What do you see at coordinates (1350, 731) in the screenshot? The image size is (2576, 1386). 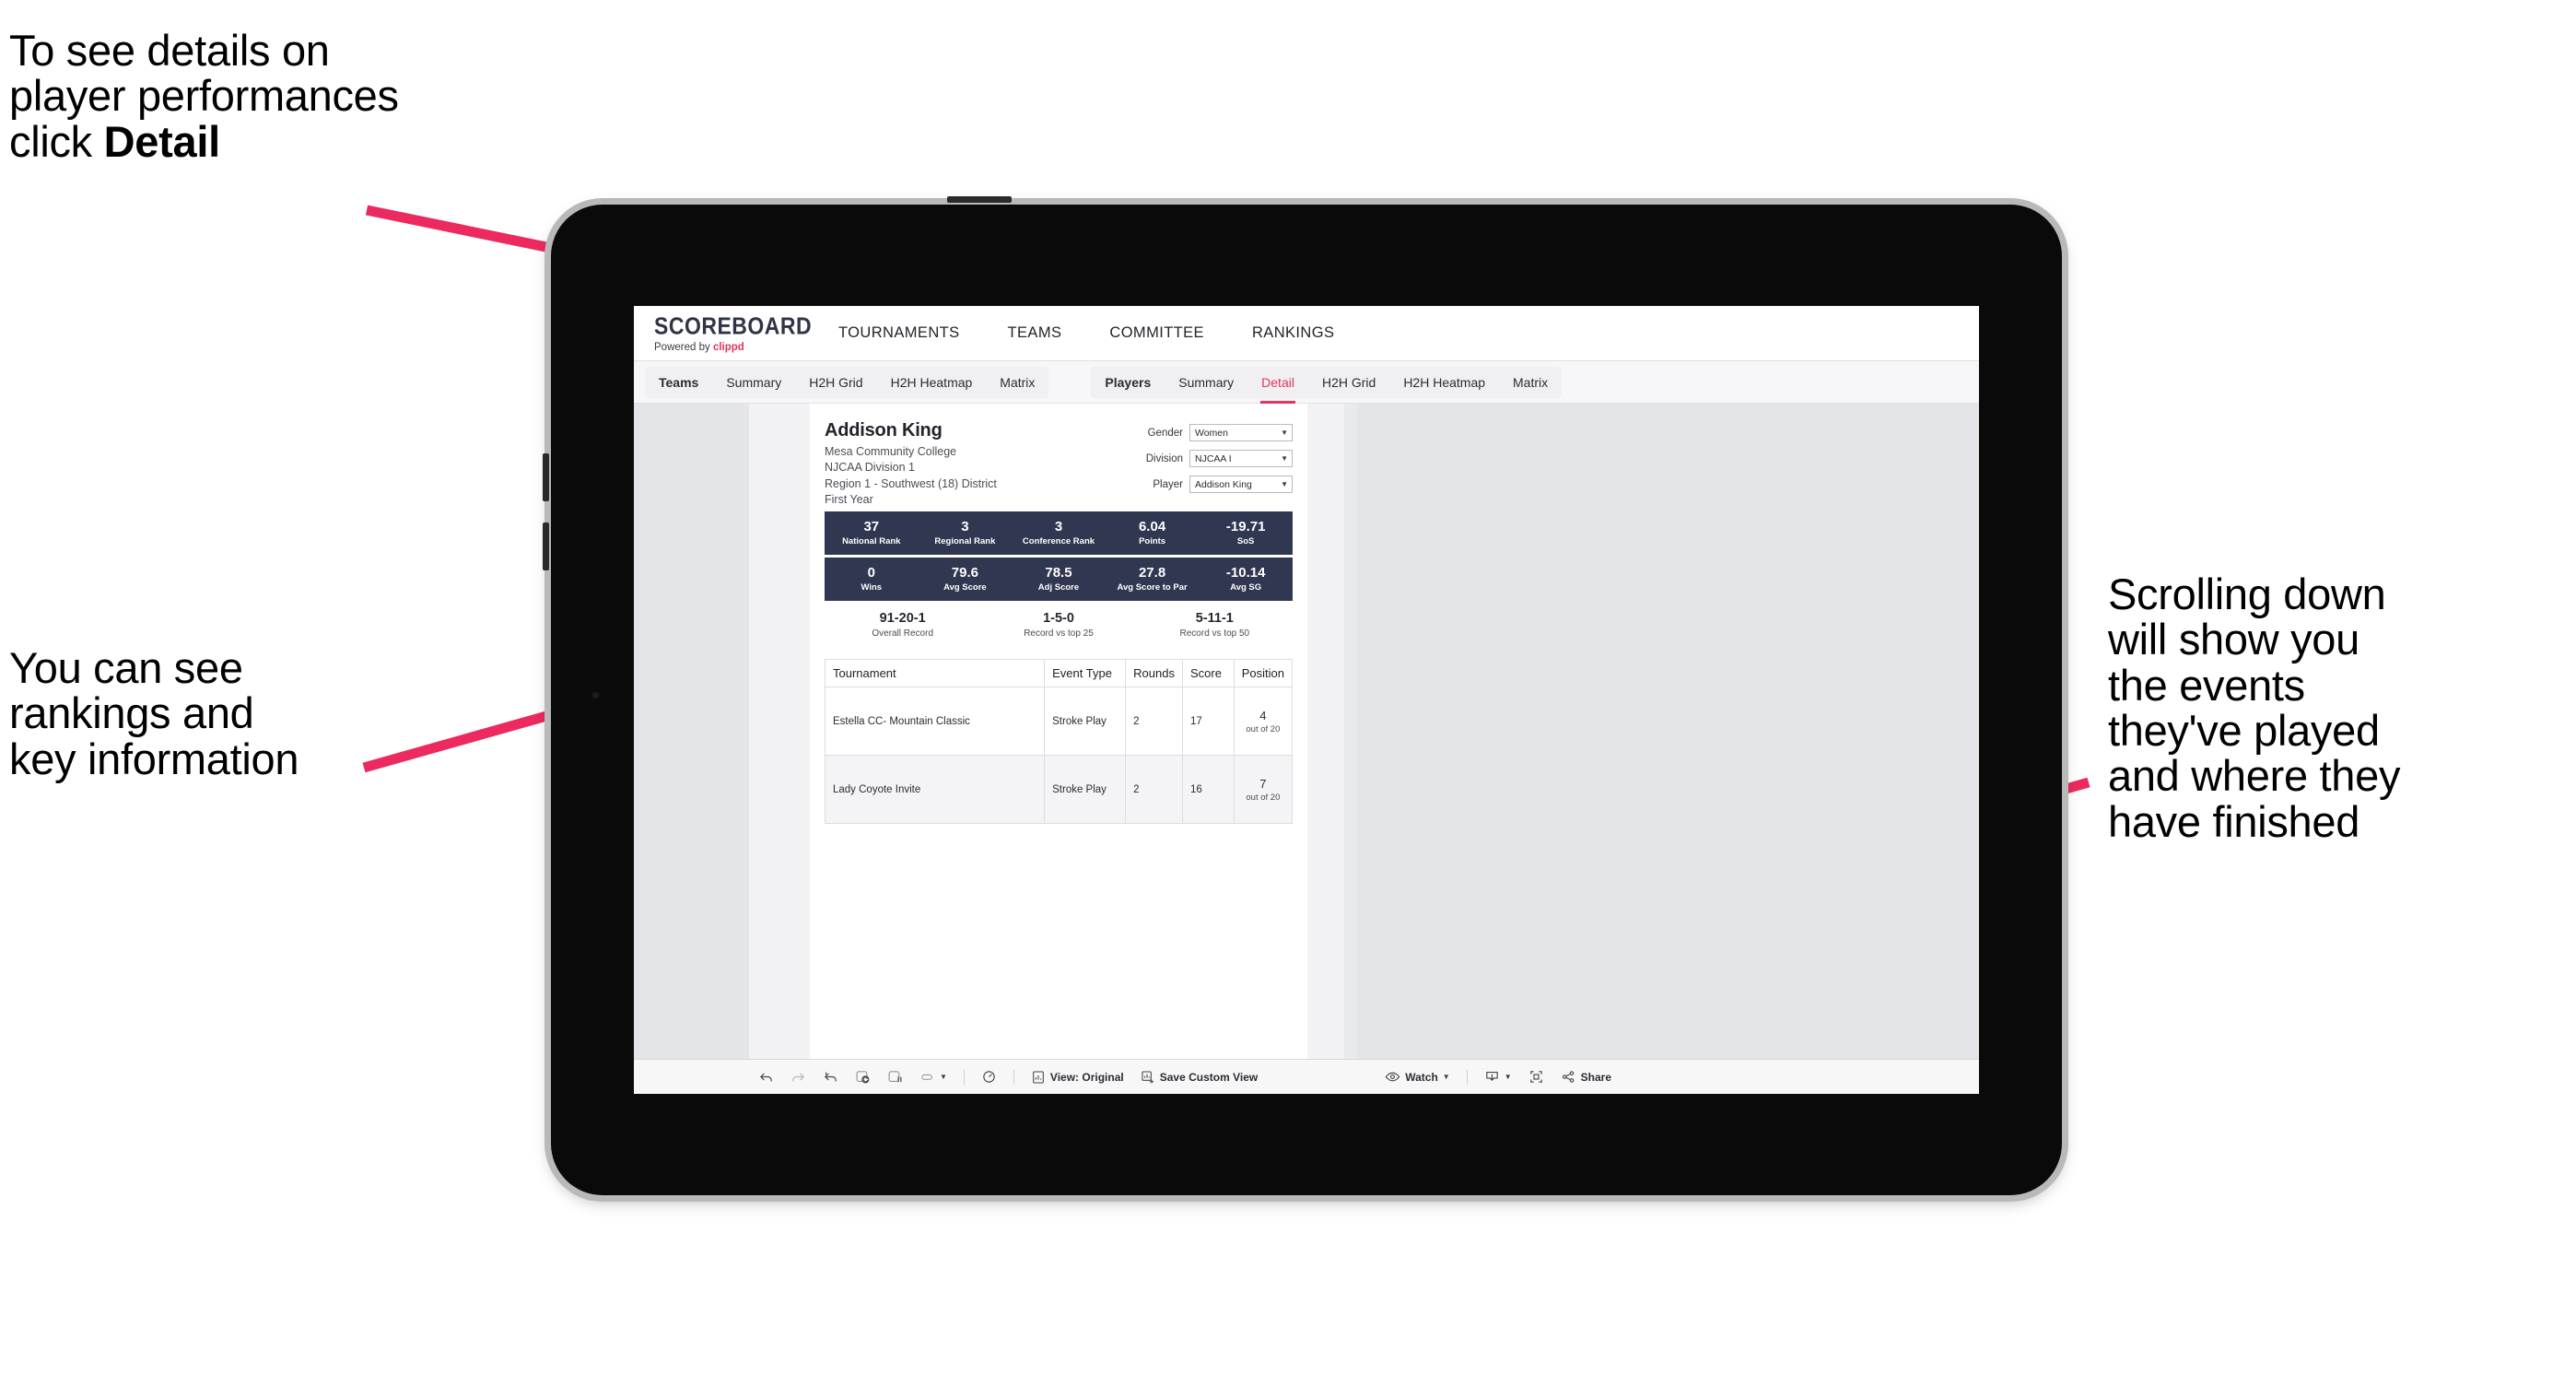 I see `sheet-scroll-strip` at bounding box center [1350, 731].